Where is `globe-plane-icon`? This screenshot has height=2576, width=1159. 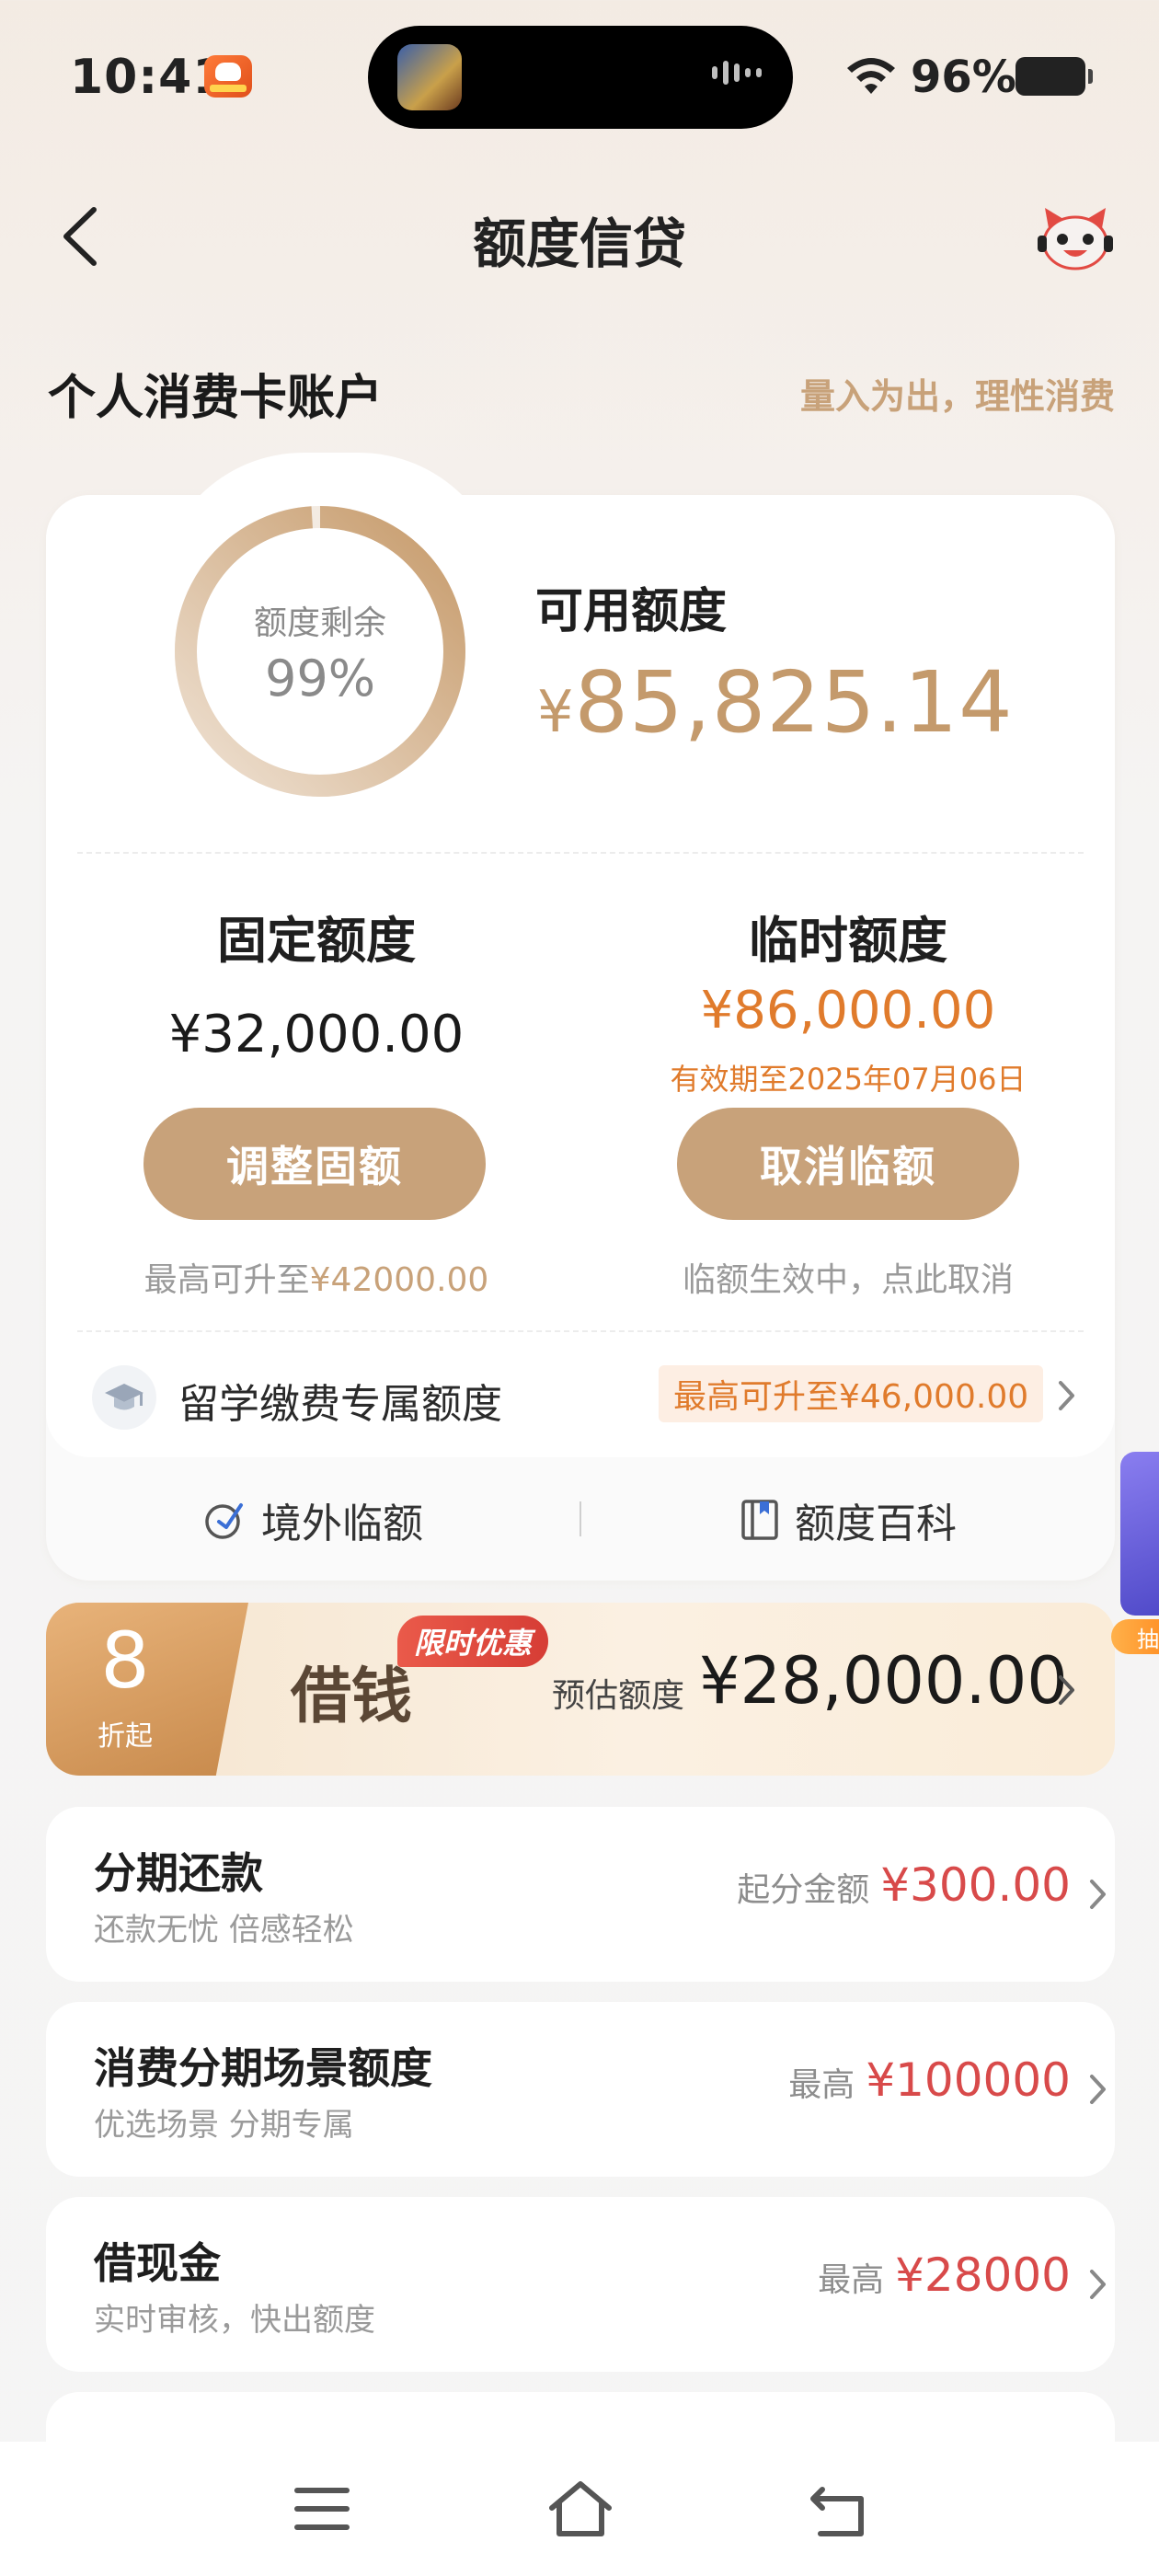
globe-plane-icon is located at coordinates (224, 1521).